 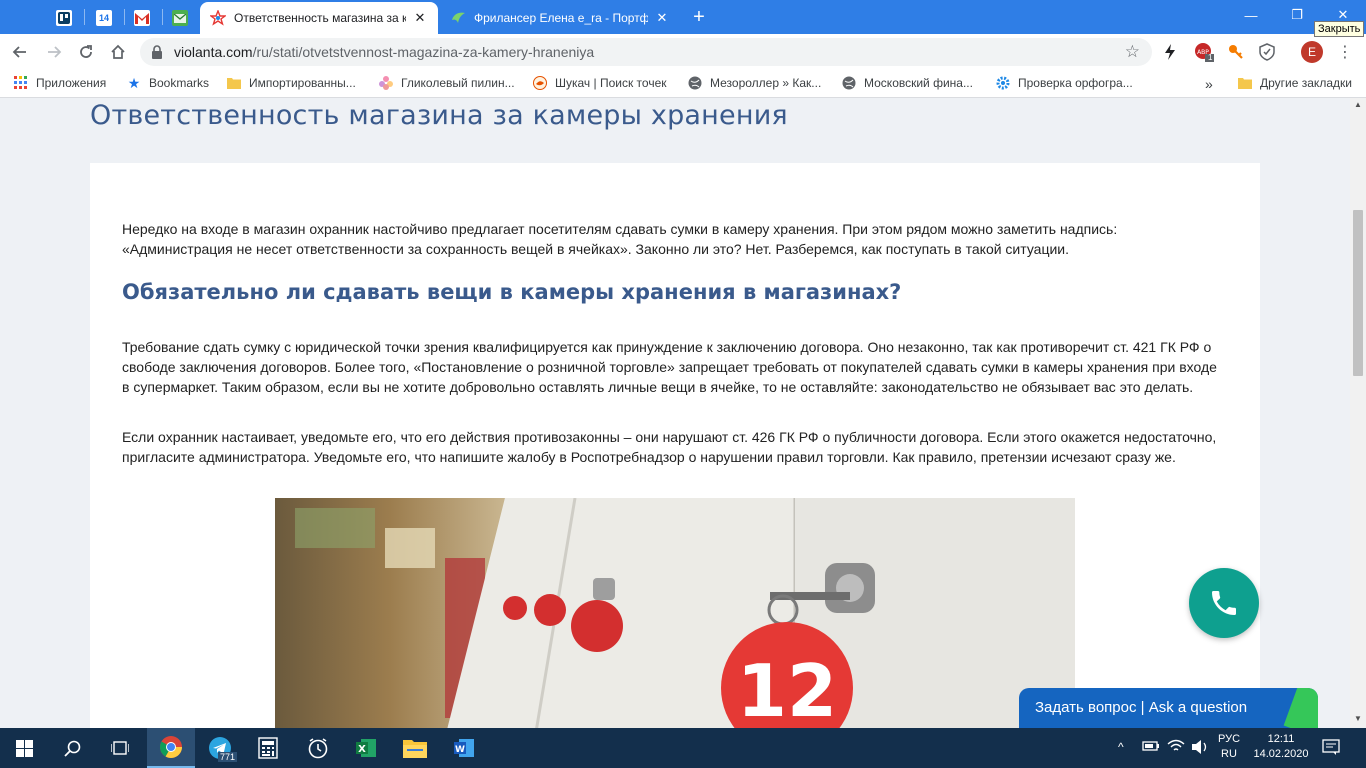 I want to click on flower-icon, so click(x=386, y=83).